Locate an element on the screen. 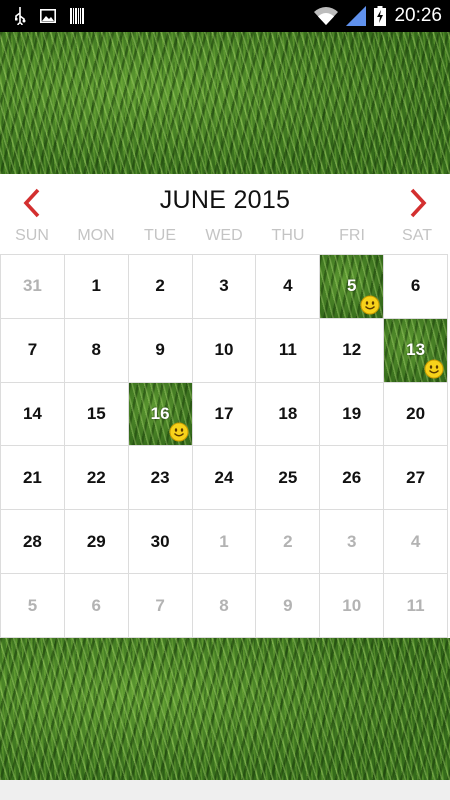 Image resolution: width=450 pixels, height=800 pixels. day-number: 20 is located at coordinates (416, 414).